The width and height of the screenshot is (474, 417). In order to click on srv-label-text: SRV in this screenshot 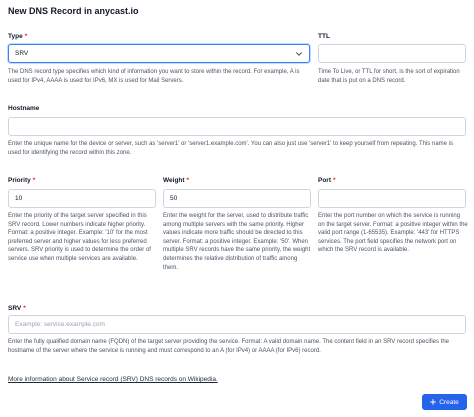, I will do `click(15, 308)`.